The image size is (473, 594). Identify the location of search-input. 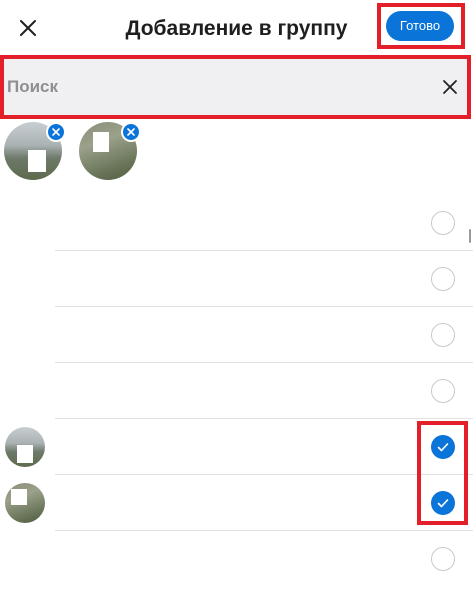
(207, 87).